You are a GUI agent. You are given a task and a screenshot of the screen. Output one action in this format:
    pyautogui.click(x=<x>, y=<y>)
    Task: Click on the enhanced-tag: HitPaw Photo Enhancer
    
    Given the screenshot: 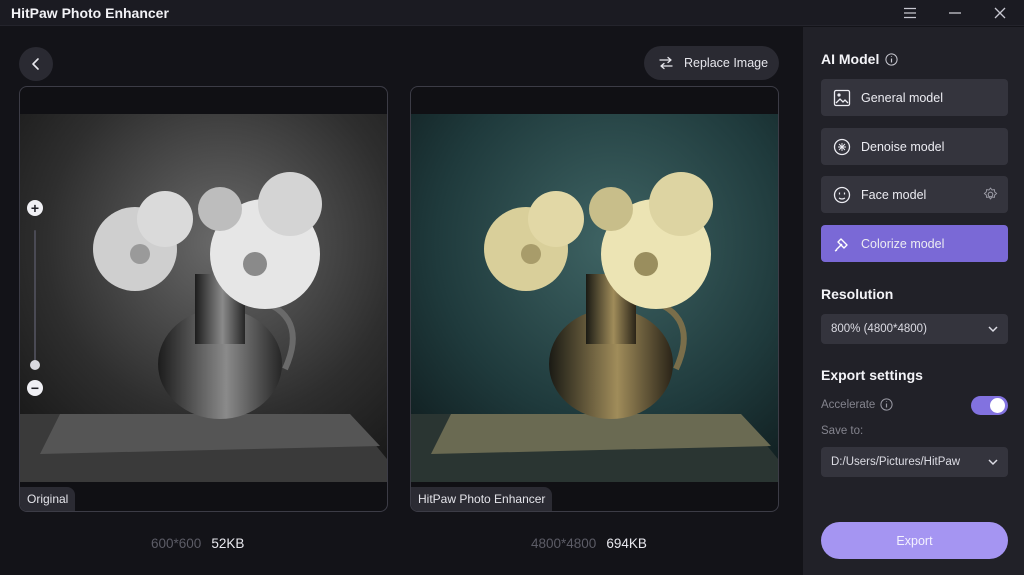 What is the action you would take?
    pyautogui.click(x=482, y=499)
    